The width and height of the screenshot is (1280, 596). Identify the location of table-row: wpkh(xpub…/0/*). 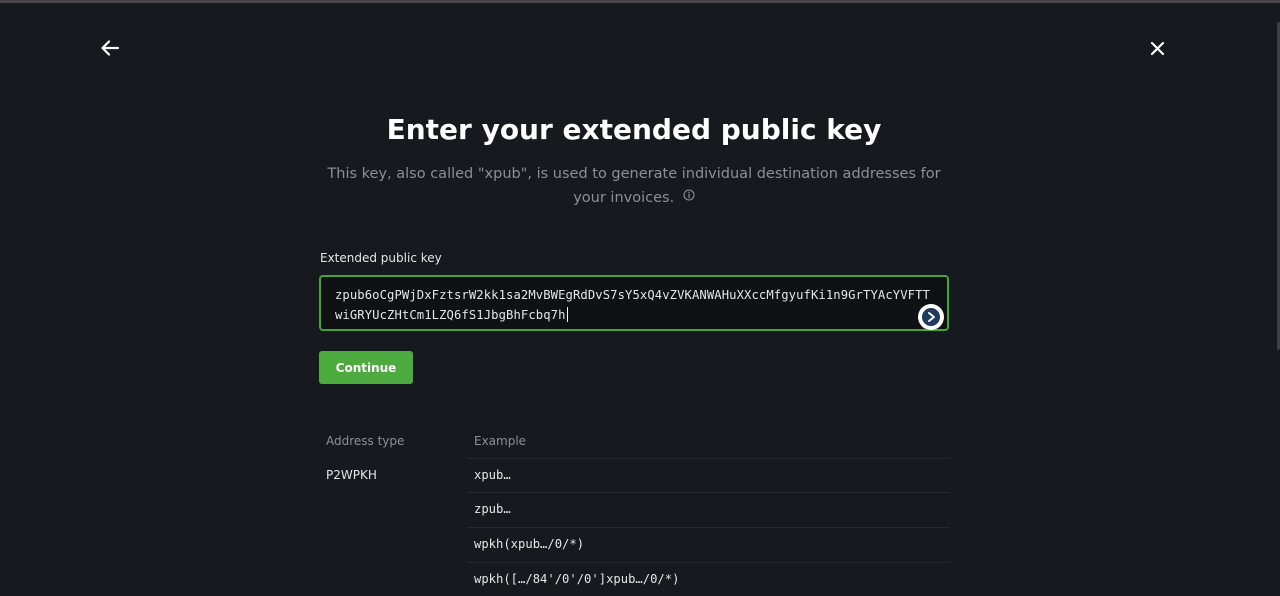
(708, 544).